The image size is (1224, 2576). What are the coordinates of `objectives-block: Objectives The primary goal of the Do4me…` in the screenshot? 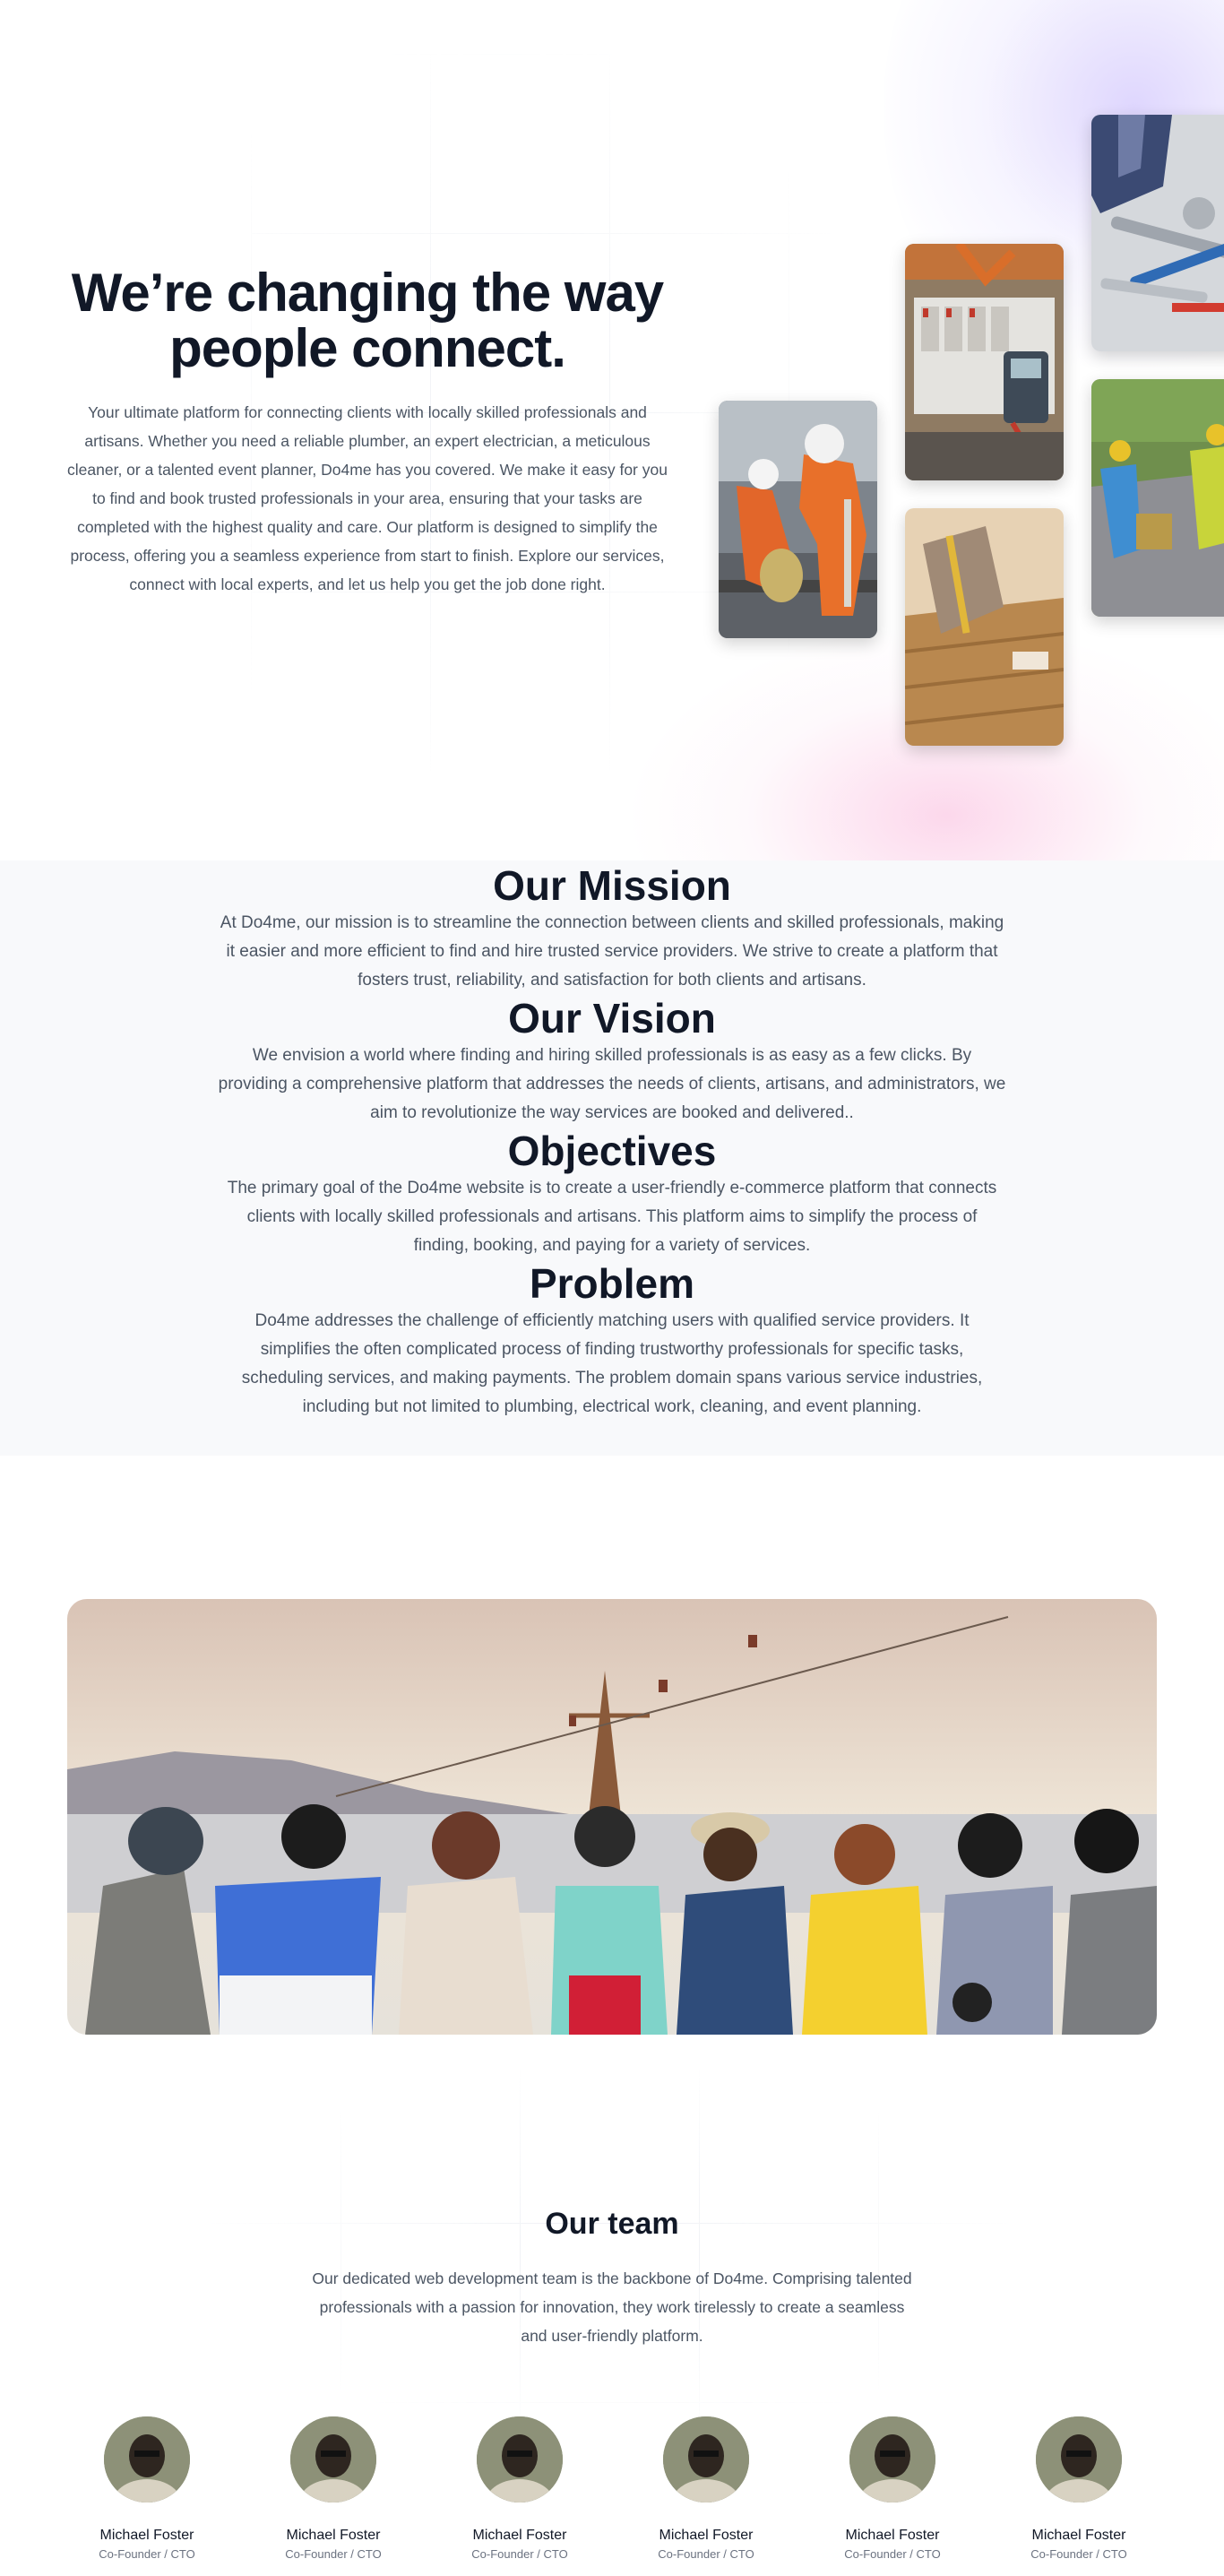 It's located at (612, 1194).